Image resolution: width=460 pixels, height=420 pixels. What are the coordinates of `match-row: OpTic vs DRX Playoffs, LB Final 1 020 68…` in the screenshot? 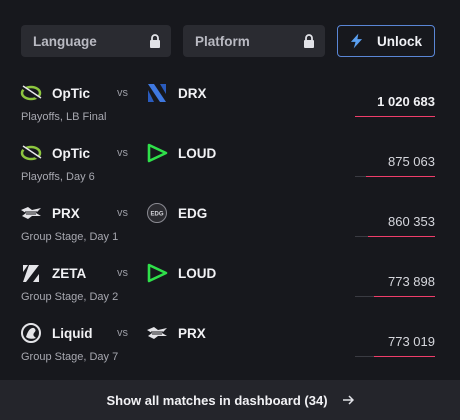 It's located at (230, 106).